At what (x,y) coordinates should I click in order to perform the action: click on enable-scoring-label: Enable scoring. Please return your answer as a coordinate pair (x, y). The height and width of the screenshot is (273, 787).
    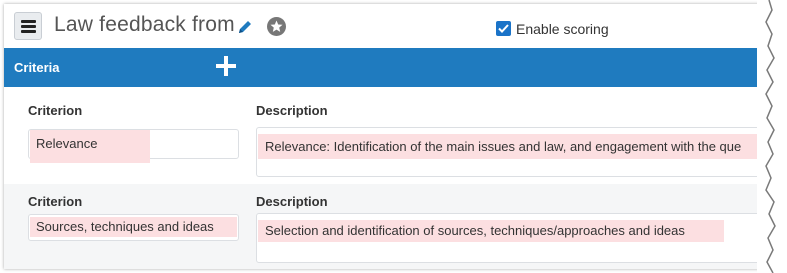
    Looking at the image, I should click on (562, 29).